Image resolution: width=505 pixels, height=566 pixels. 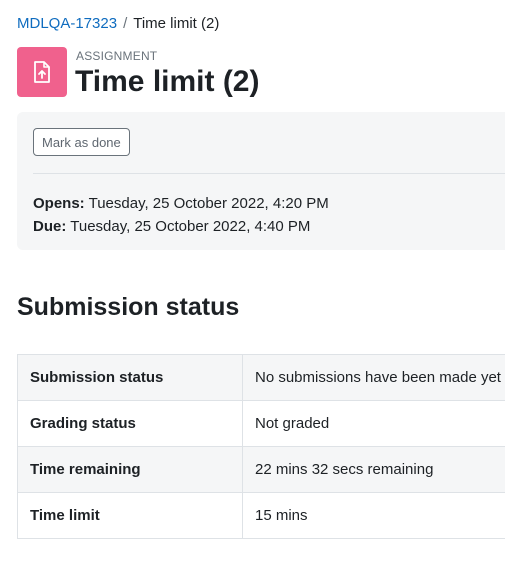 What do you see at coordinates (373, 377) in the screenshot?
I see `row-value: No submissions have been made yet` at bounding box center [373, 377].